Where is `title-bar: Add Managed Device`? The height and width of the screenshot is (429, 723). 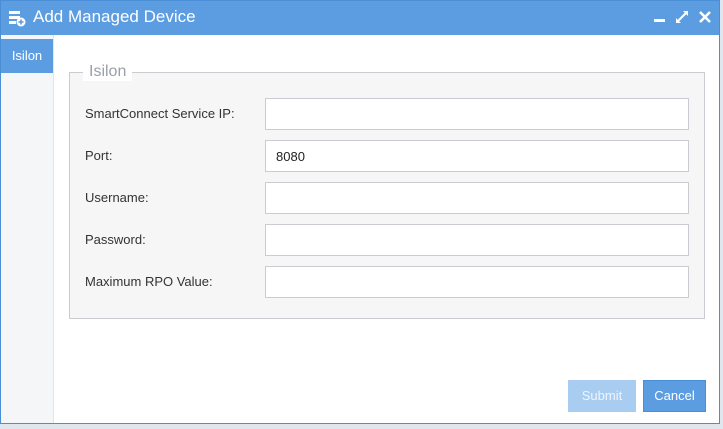 title-bar: Add Managed Device is located at coordinates (360, 18).